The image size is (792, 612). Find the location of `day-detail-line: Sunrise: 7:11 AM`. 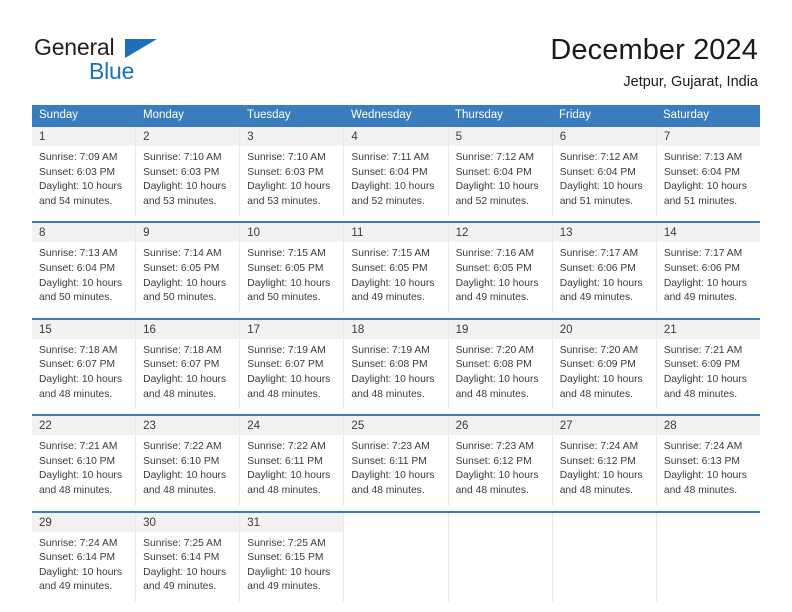

day-detail-line: Sunrise: 7:11 AM is located at coordinates (390, 157).